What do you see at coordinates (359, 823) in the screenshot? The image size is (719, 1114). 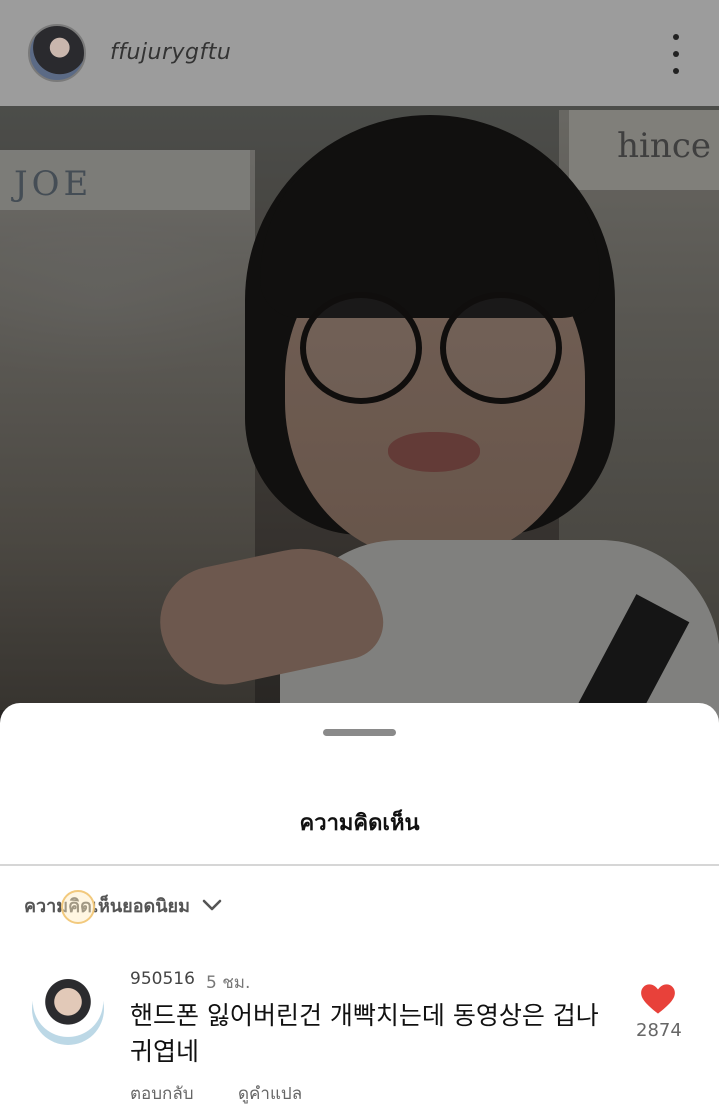 I see `sheet-title: ความคิดเห็น` at bounding box center [359, 823].